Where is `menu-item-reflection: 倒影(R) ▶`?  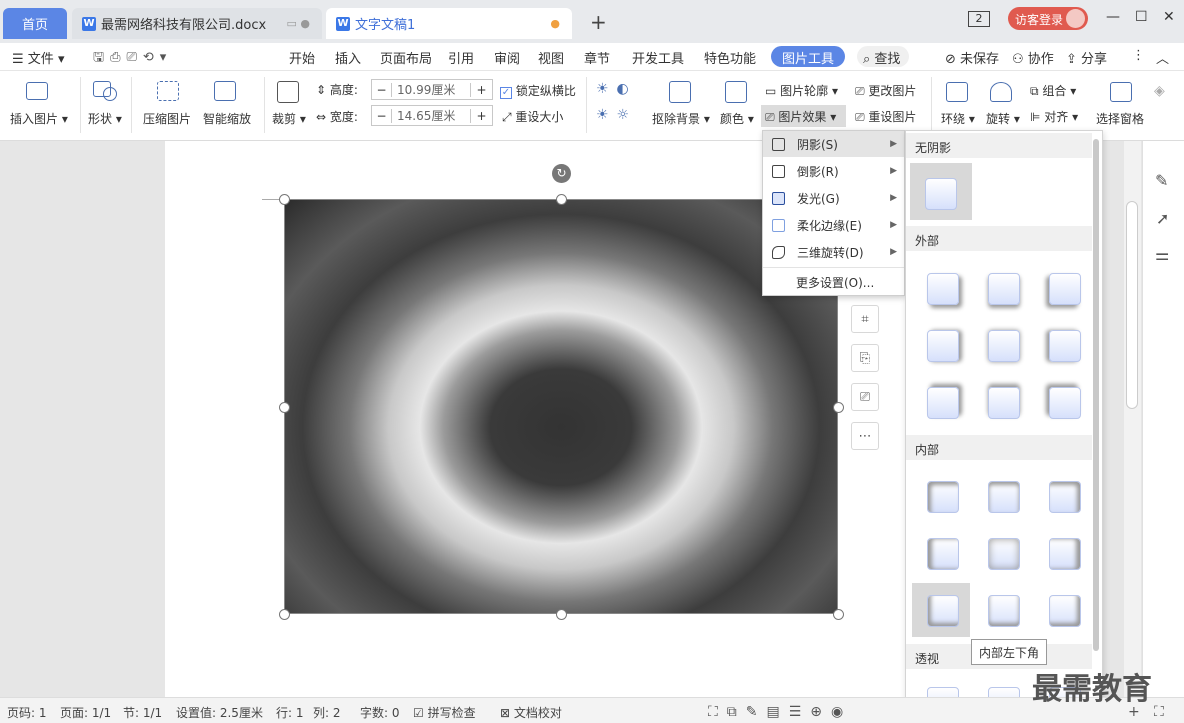 menu-item-reflection: 倒影(R) ▶ is located at coordinates (833, 171).